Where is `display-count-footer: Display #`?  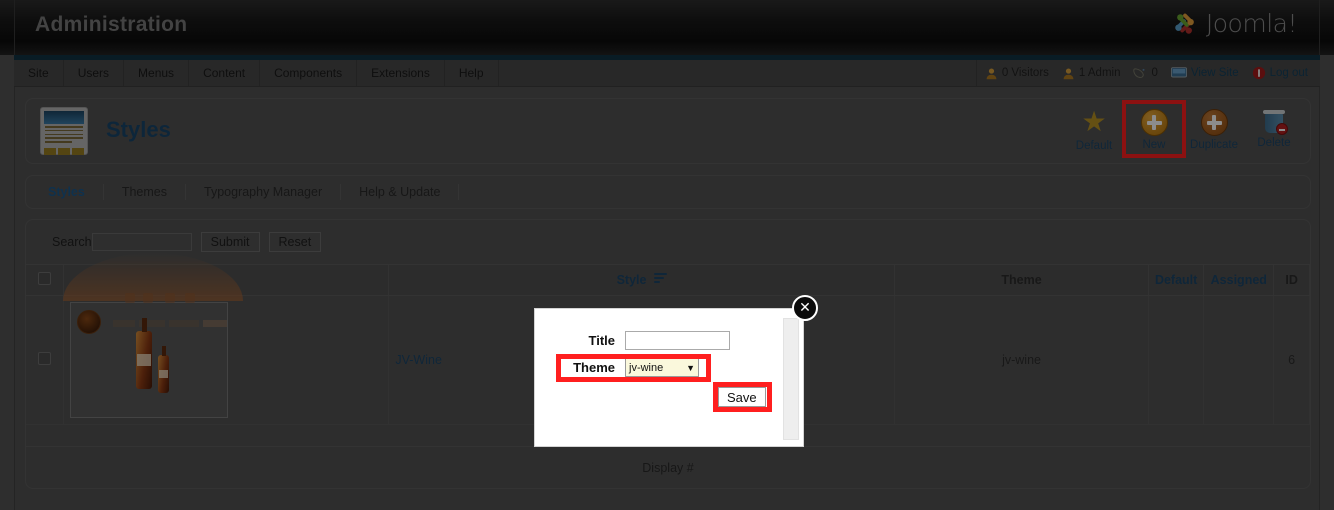
display-count-footer: Display # is located at coordinates (668, 467).